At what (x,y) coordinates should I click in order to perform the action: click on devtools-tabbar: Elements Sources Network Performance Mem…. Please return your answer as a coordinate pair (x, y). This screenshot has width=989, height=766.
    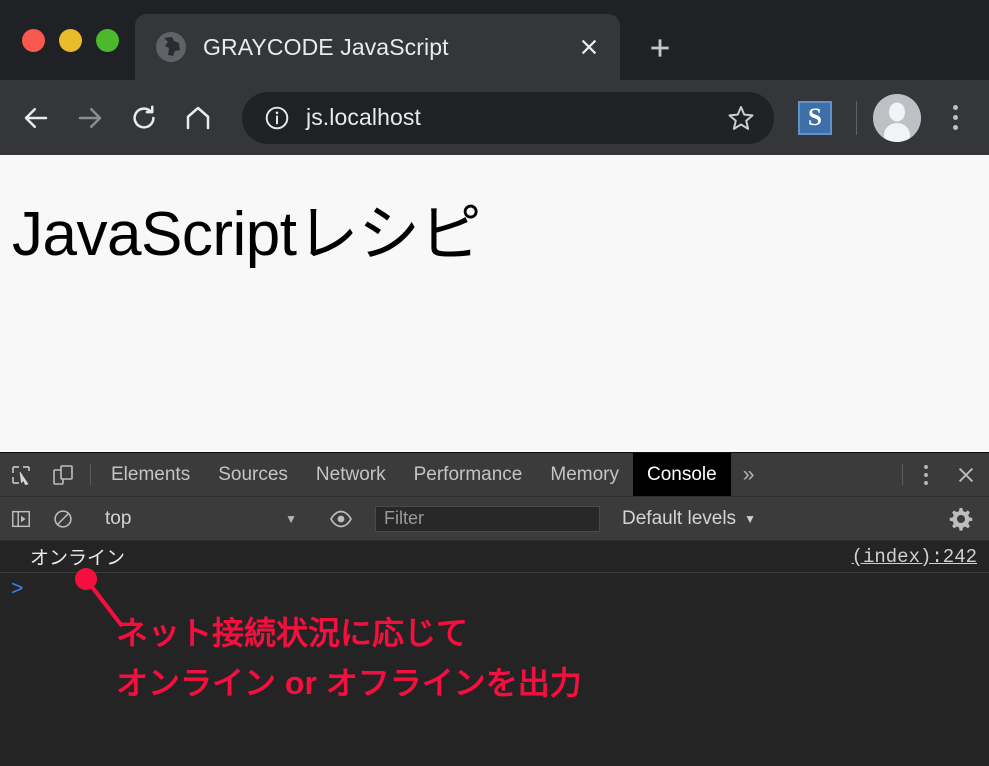
    Looking at the image, I should click on (494, 475).